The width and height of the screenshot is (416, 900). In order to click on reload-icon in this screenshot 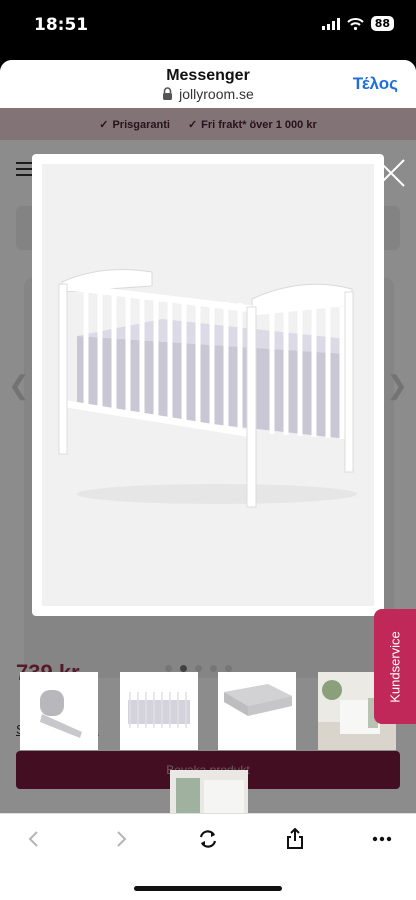, I will do `click(208, 839)`.